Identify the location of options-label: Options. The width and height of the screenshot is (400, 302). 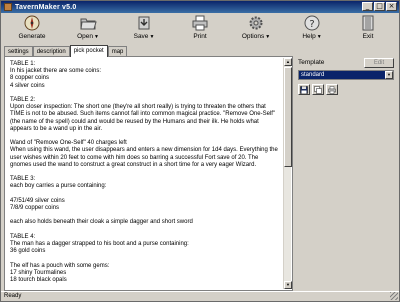
(253, 36).